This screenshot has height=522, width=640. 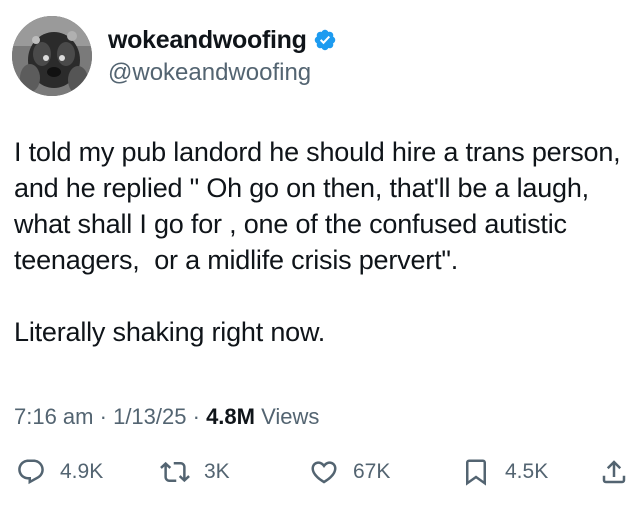 What do you see at coordinates (476, 472) in the screenshot?
I see `bookmark-icon` at bounding box center [476, 472].